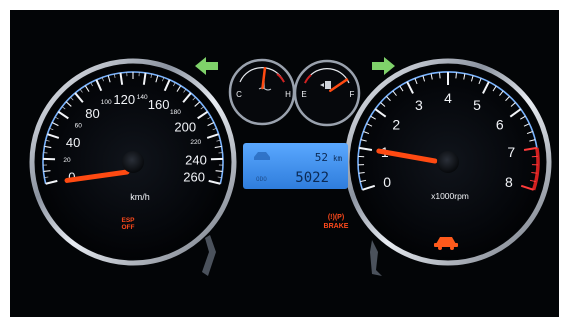 The height and width of the screenshot is (327, 569). I want to click on speed-tick-label: 160, so click(159, 104).